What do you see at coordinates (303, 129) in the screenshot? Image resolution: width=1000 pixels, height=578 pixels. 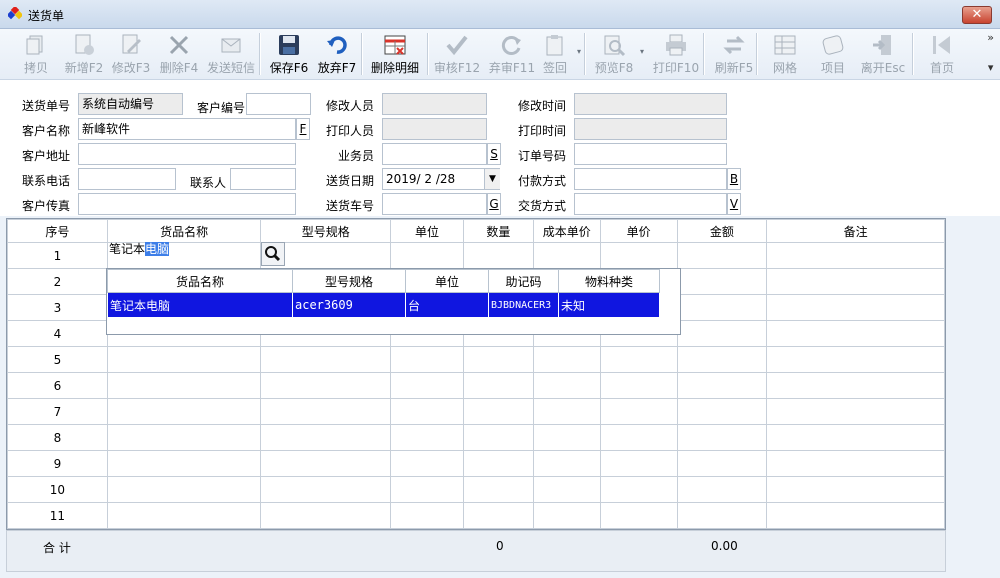 I see `customer-lookup-button: F` at bounding box center [303, 129].